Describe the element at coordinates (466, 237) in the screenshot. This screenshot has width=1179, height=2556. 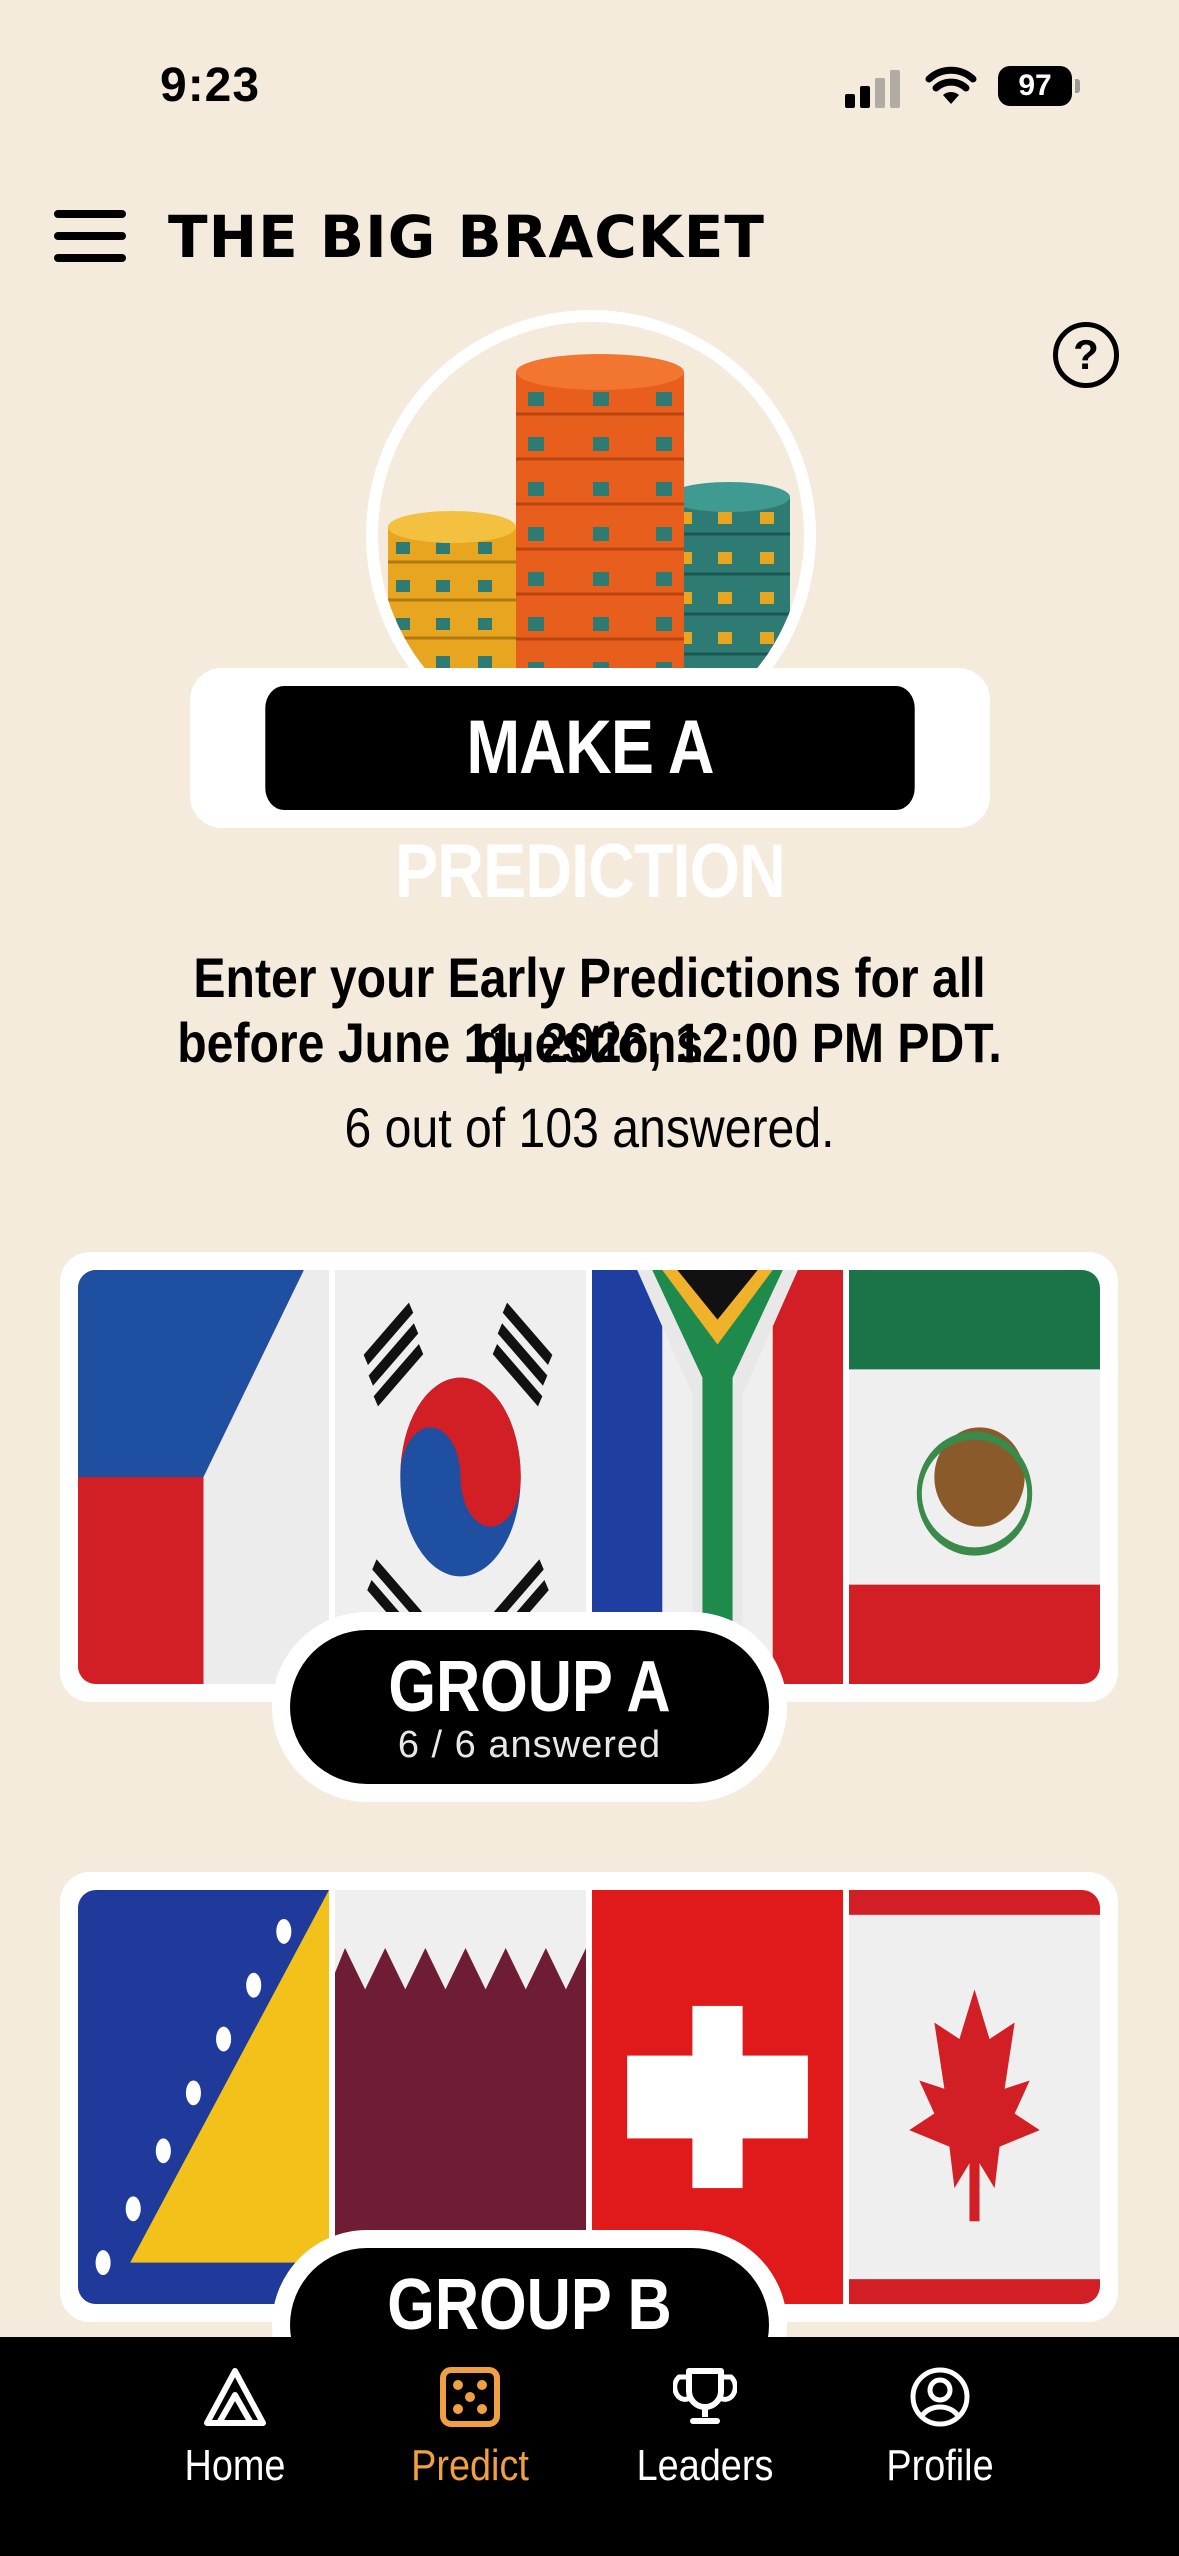
I see `app-title: THE BIG BRACKET` at that location.